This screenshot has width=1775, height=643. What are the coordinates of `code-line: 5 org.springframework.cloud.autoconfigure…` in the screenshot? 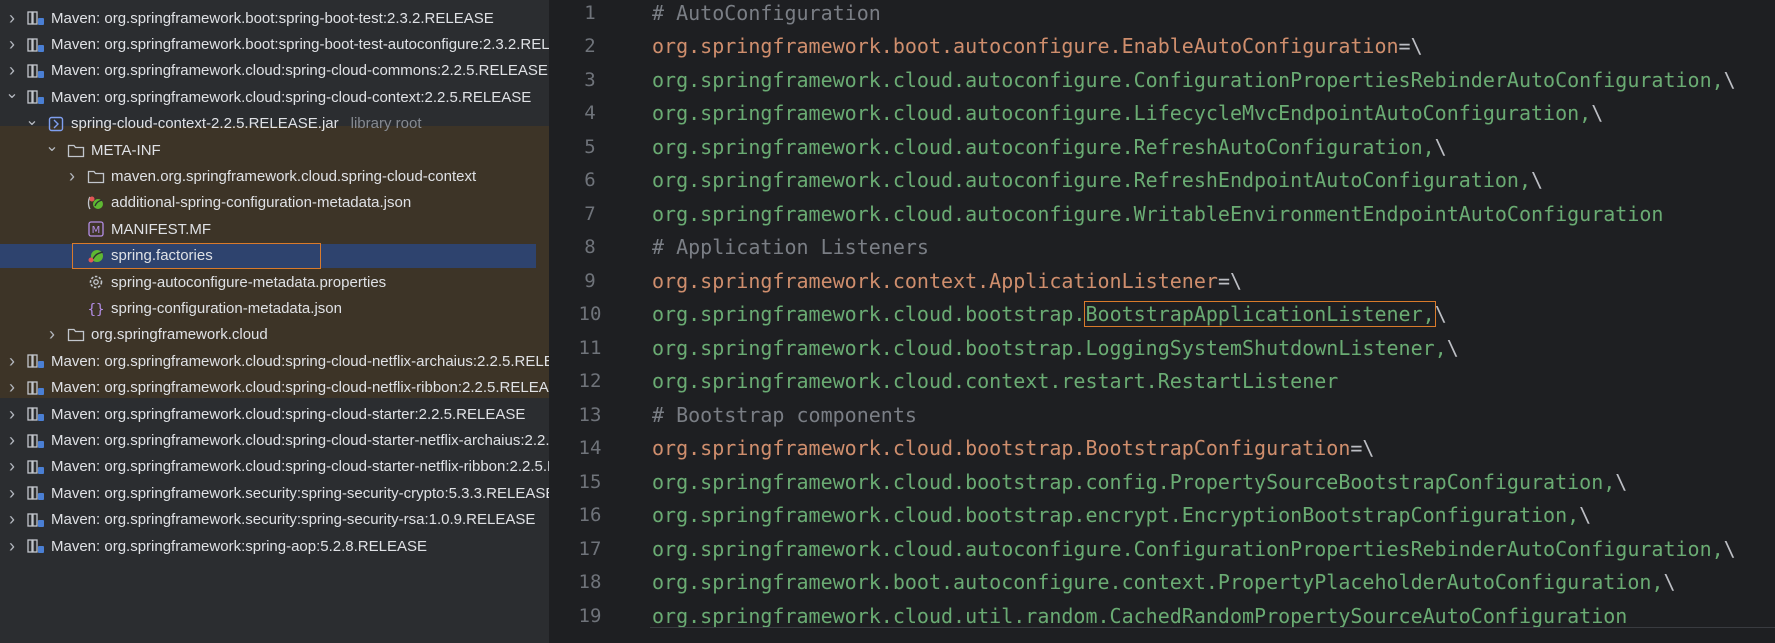 It's located at (1162, 147).